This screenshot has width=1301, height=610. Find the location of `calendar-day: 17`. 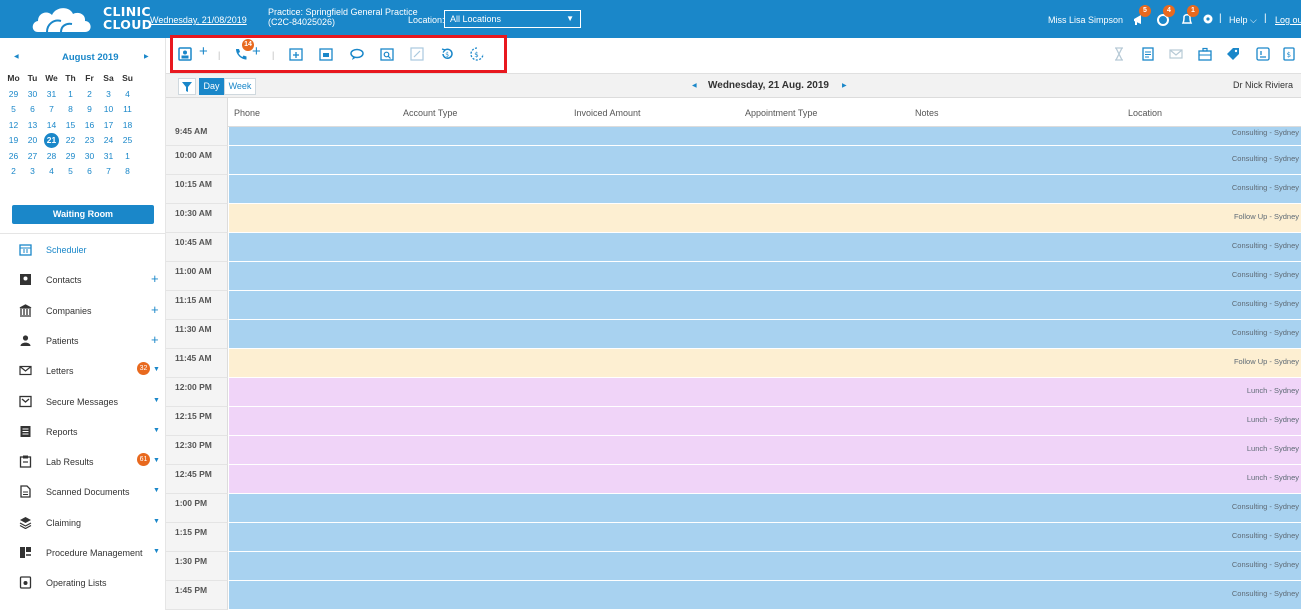

calendar-day: 17 is located at coordinates (108, 126).